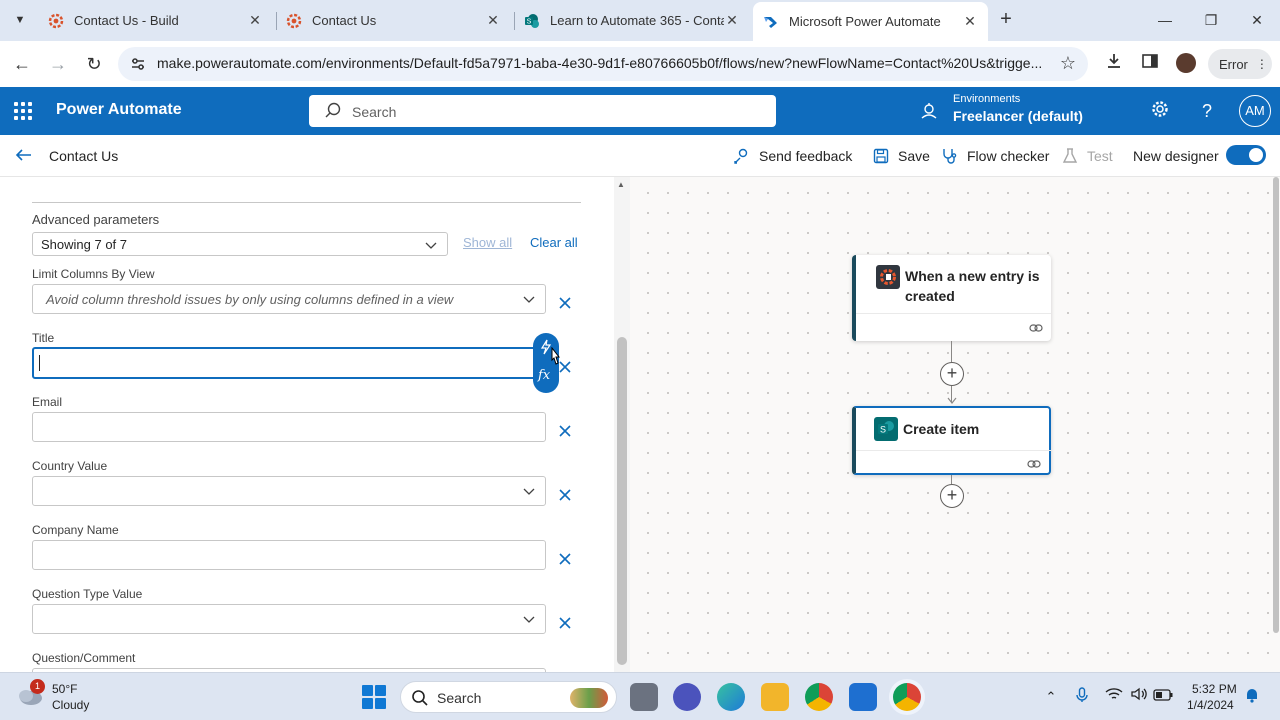 This screenshot has width=1280, height=720. I want to click on wifi-icon, so click(1114, 697).